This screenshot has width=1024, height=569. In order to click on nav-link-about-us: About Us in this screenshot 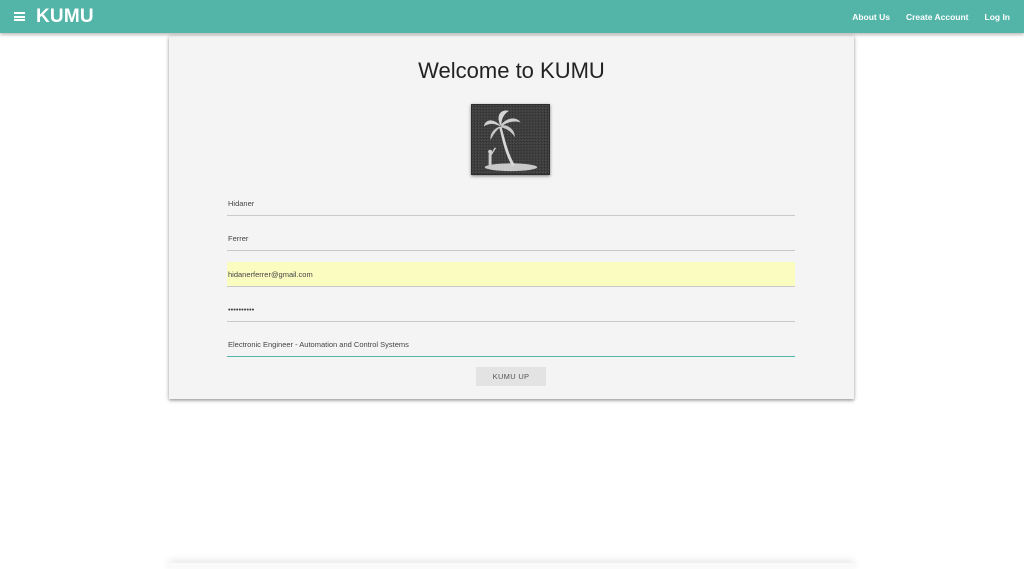, I will do `click(871, 17)`.